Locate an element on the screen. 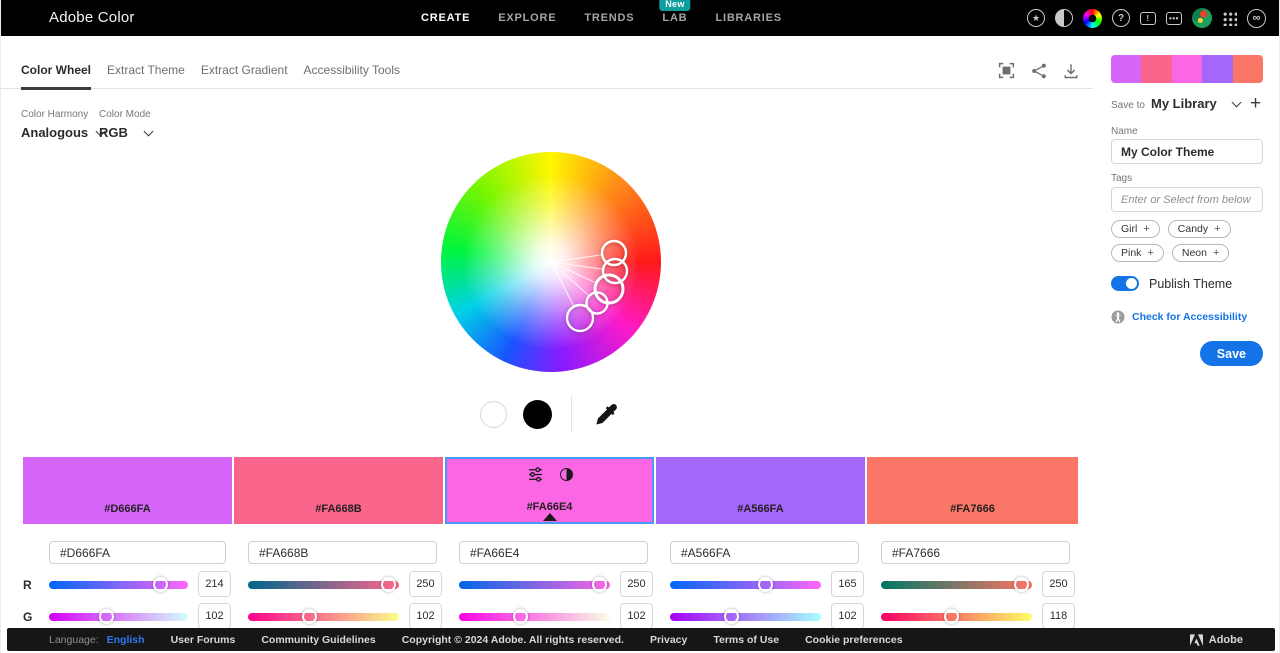 This screenshot has height=653, width=1280. tab-color-wheel: Color Wheel is located at coordinates (56, 76).